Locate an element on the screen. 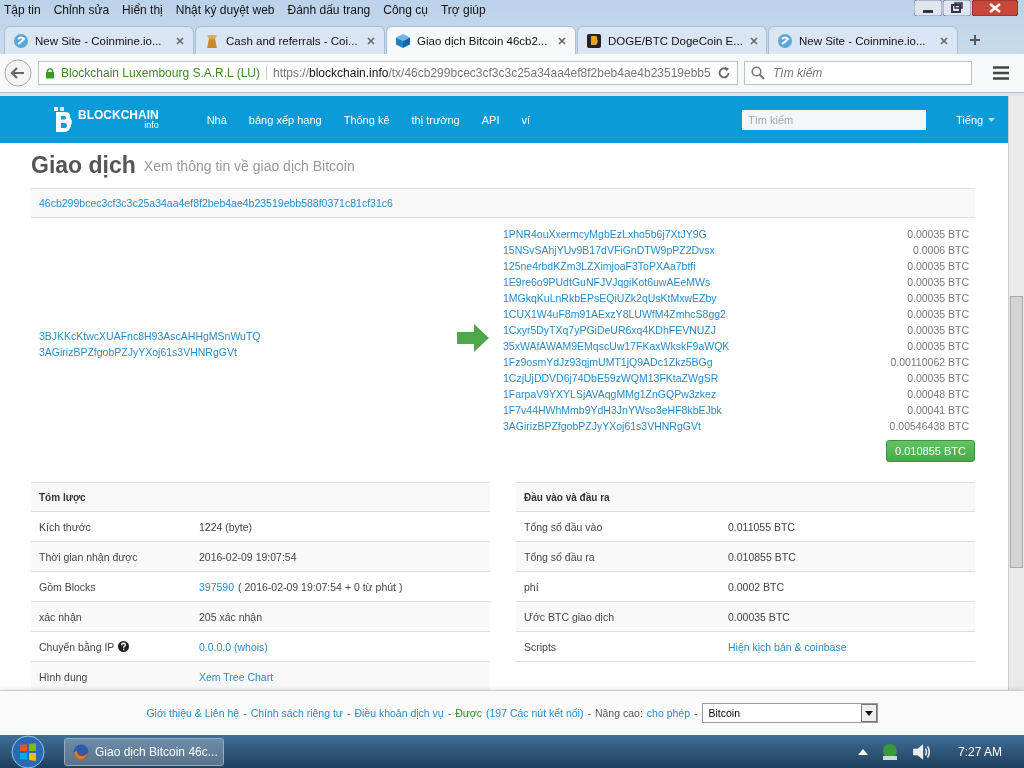 The width and height of the screenshot is (1024, 768). logo-text: BLOCKCHAIN is located at coordinates (118, 115).